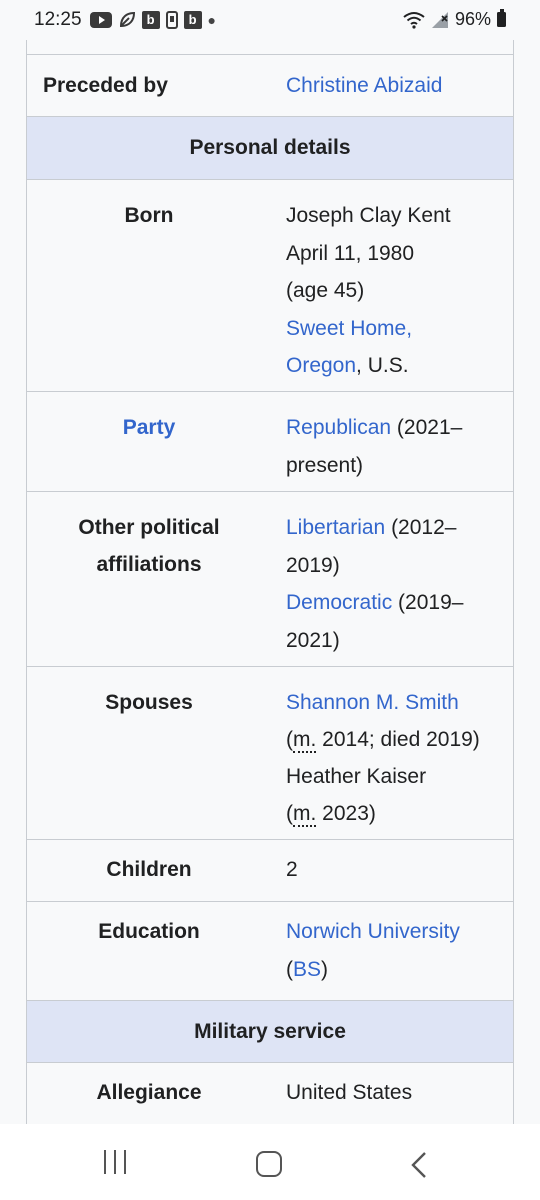  Describe the element at coordinates (382, 365) in the screenshot. I see `born-country: , U.S.` at that location.